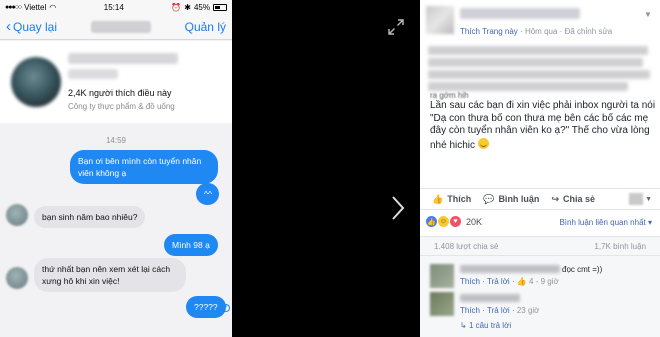  Describe the element at coordinates (207, 194) in the screenshot. I see `message-bubble-out: ^^` at that location.